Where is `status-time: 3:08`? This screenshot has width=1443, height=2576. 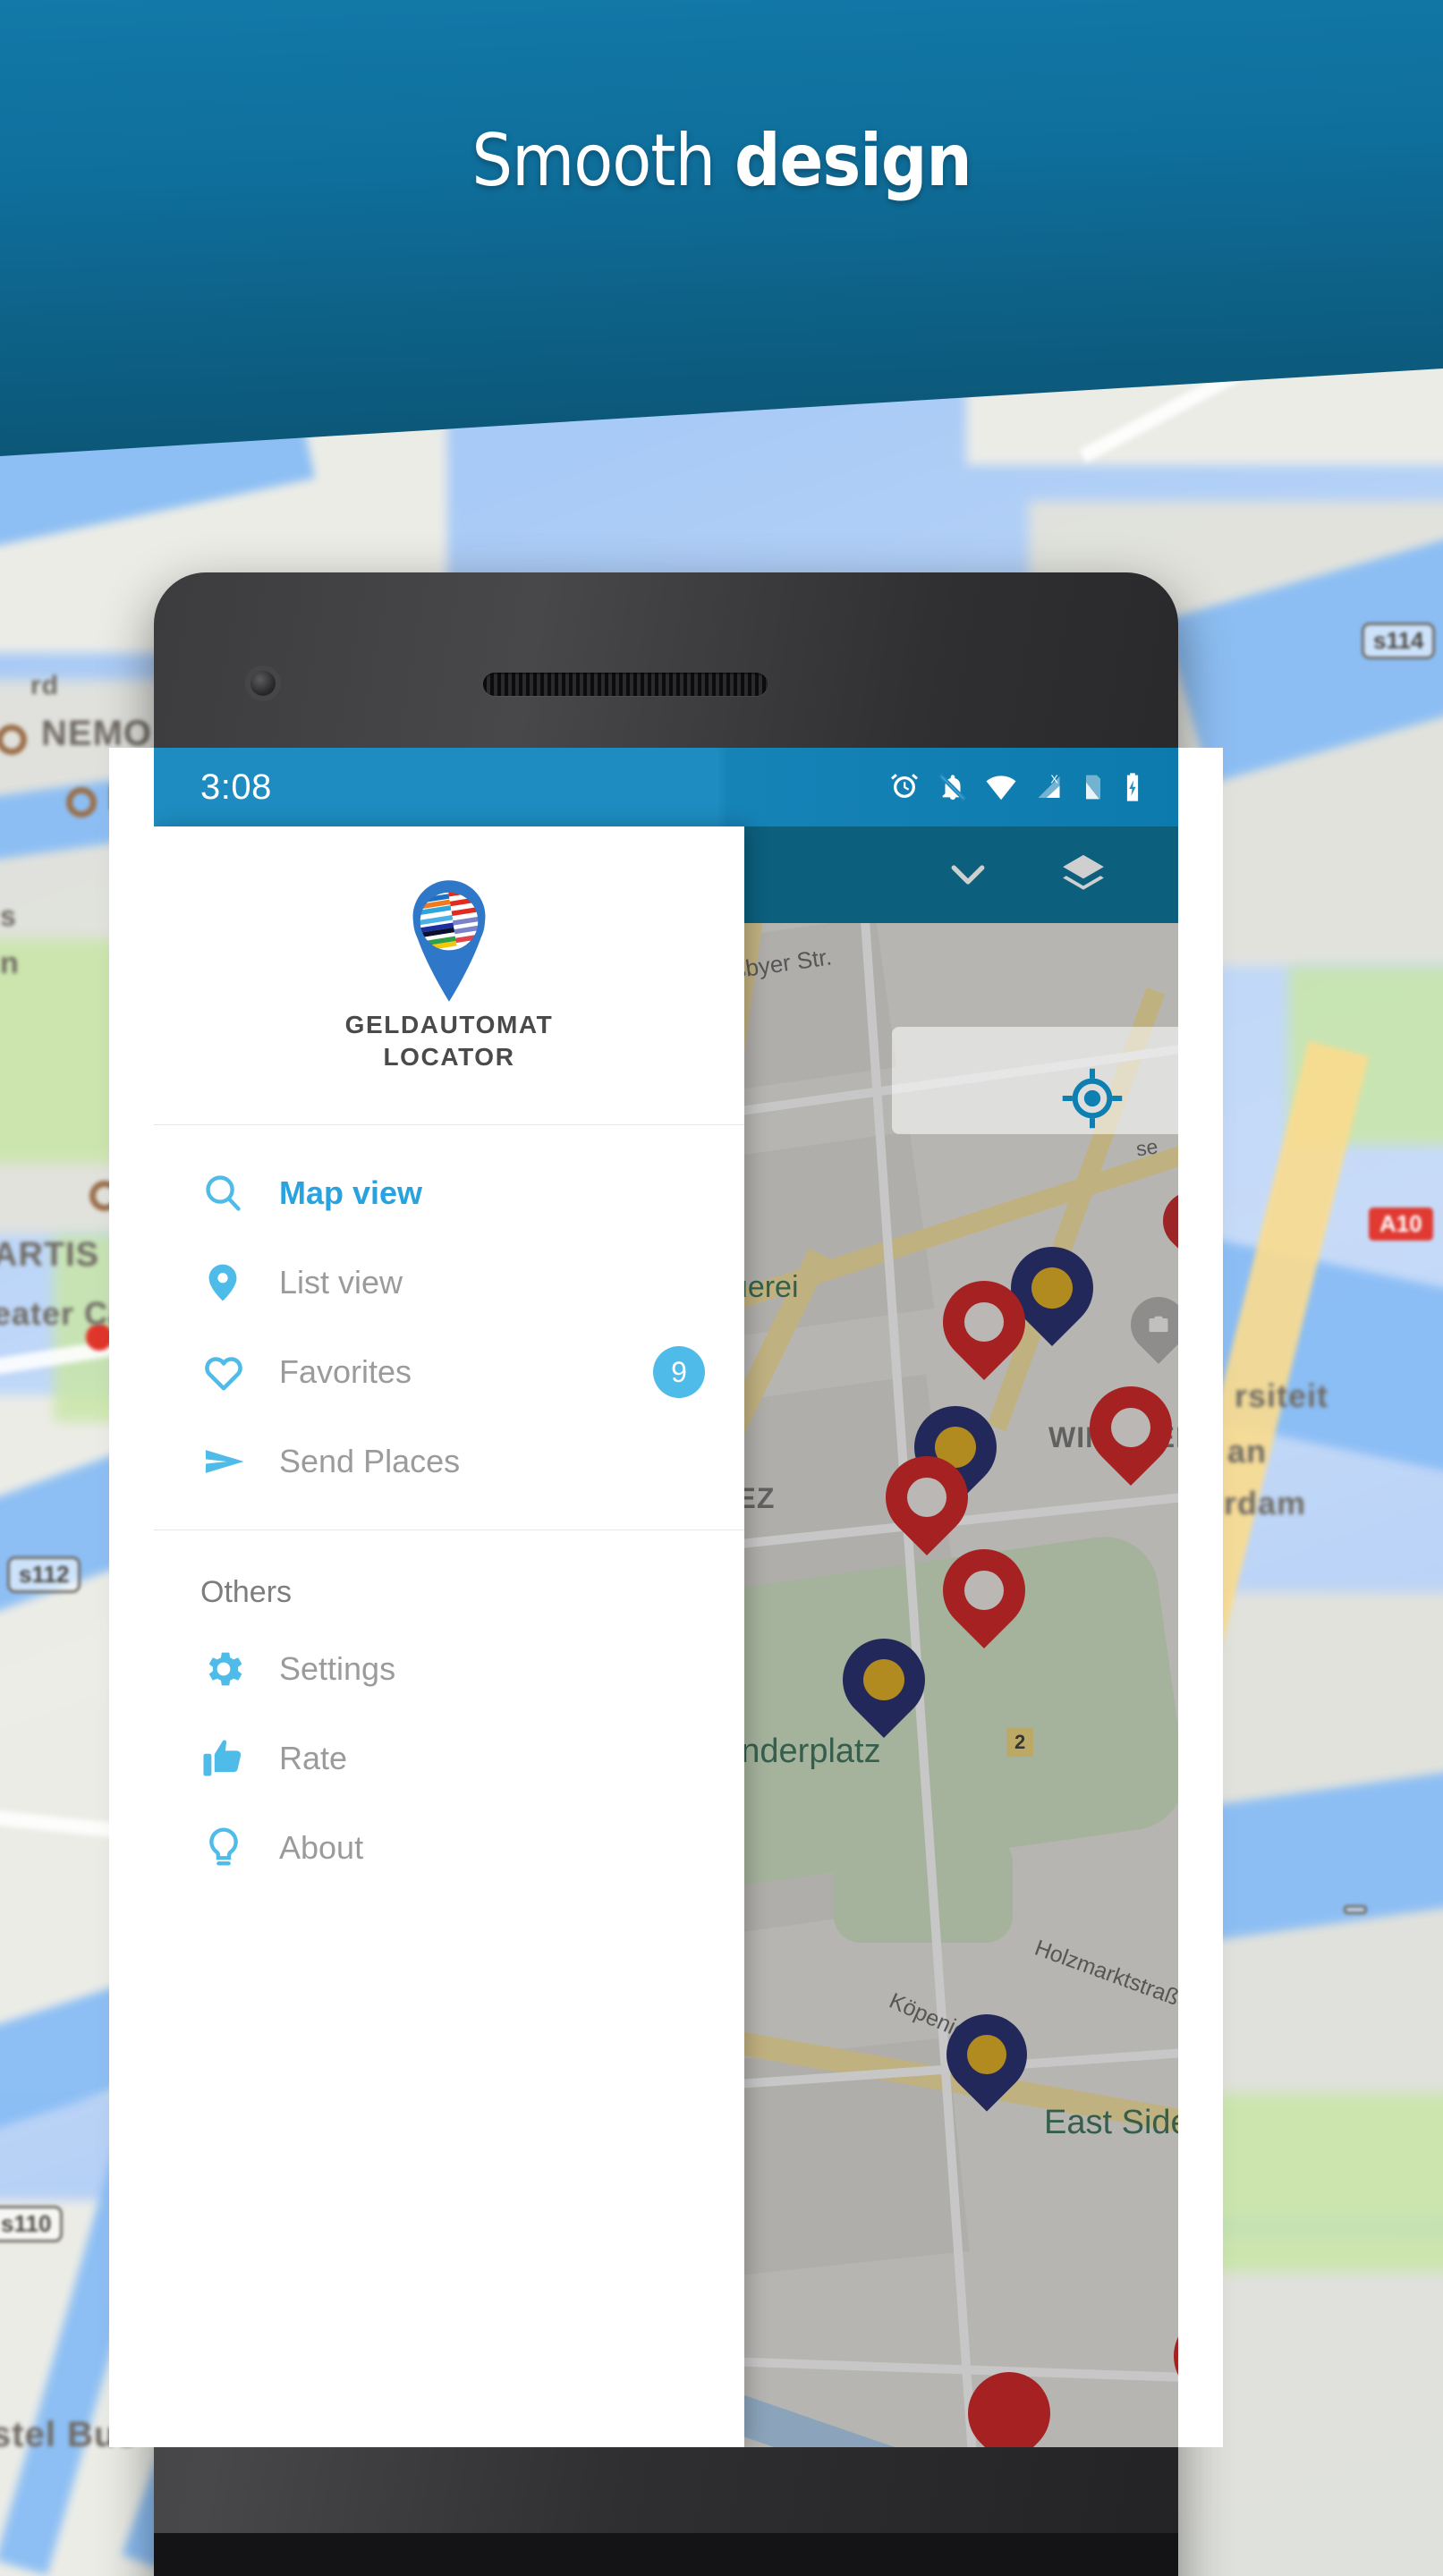
status-time: 3:08 is located at coordinates (236, 787).